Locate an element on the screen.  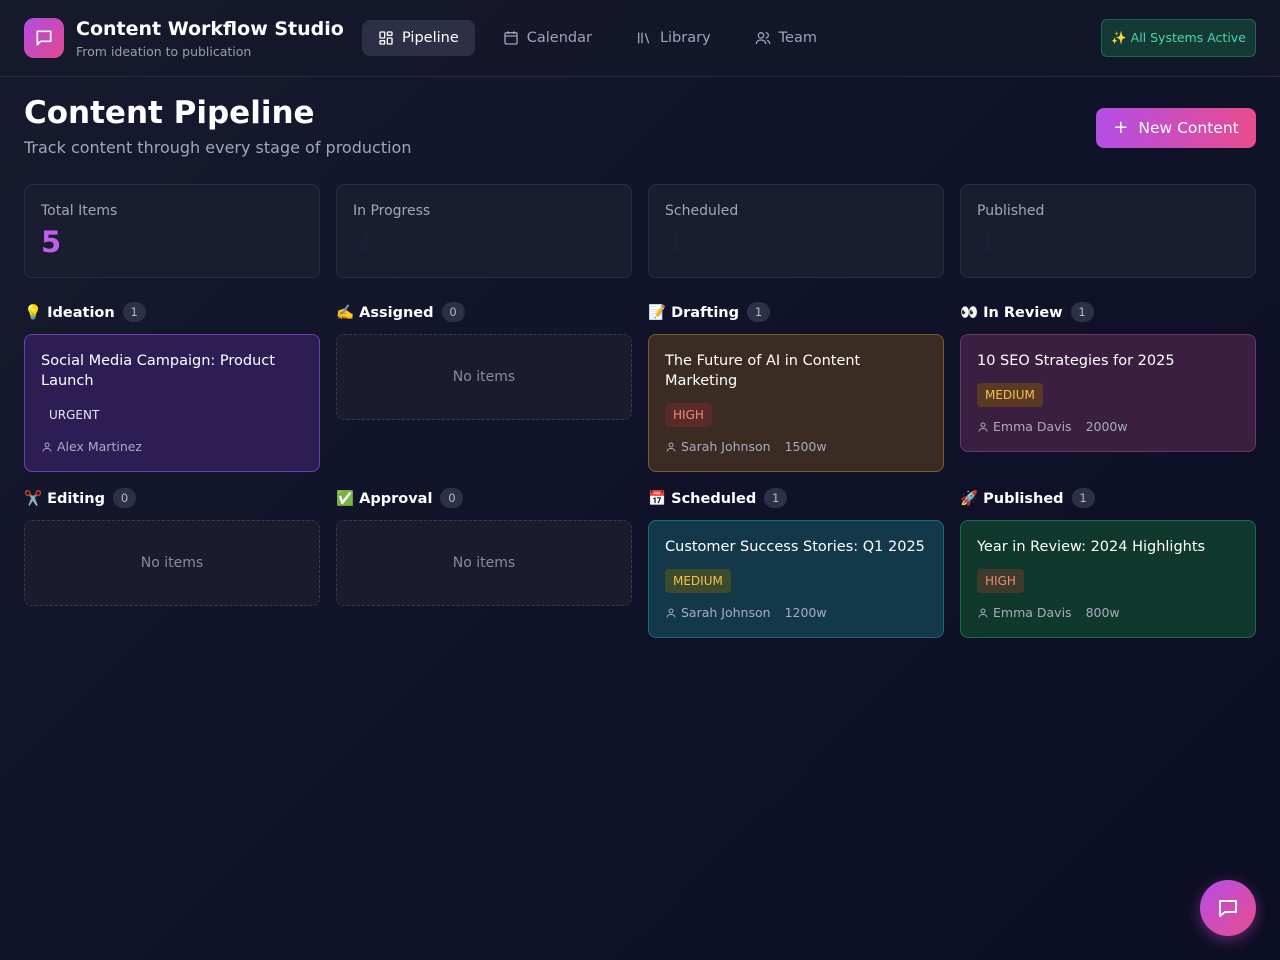
stat-label: Scheduled is located at coordinates (702, 211).